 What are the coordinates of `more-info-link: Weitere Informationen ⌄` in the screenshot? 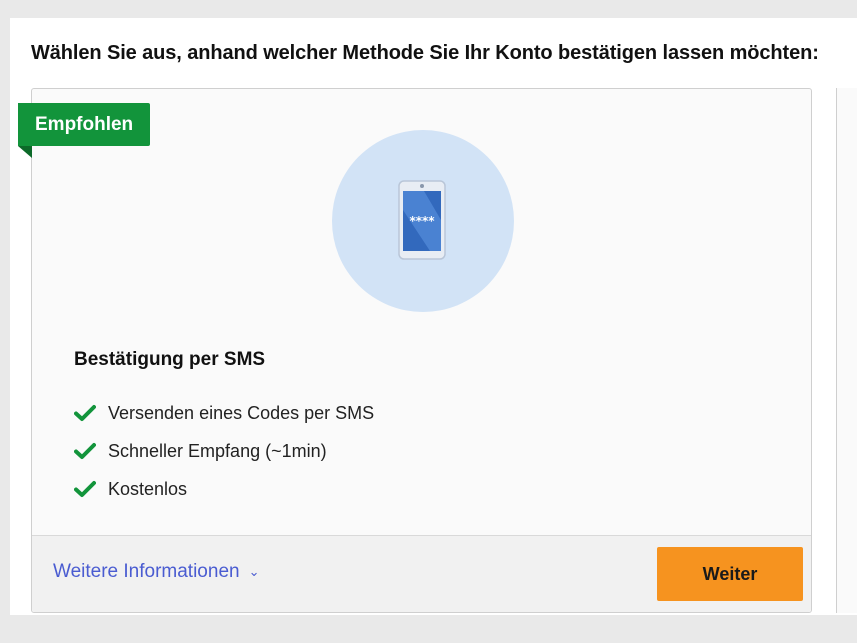 It's located at (156, 572).